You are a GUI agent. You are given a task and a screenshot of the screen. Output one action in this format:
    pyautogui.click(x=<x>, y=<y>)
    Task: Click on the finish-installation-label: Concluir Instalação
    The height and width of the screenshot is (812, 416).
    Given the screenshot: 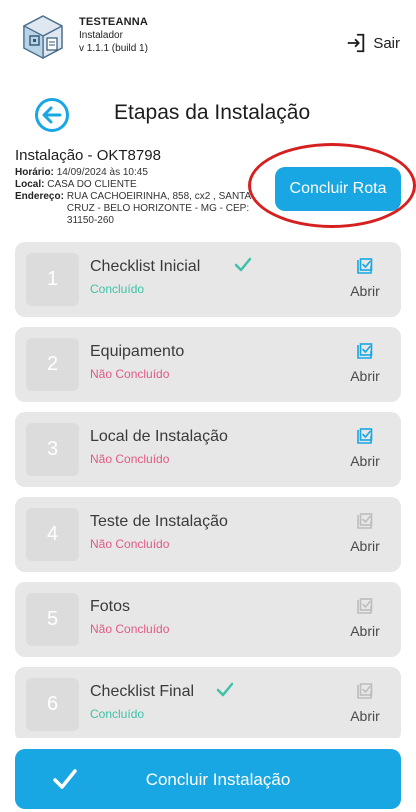 What is the action you would take?
    pyautogui.click(x=218, y=779)
    